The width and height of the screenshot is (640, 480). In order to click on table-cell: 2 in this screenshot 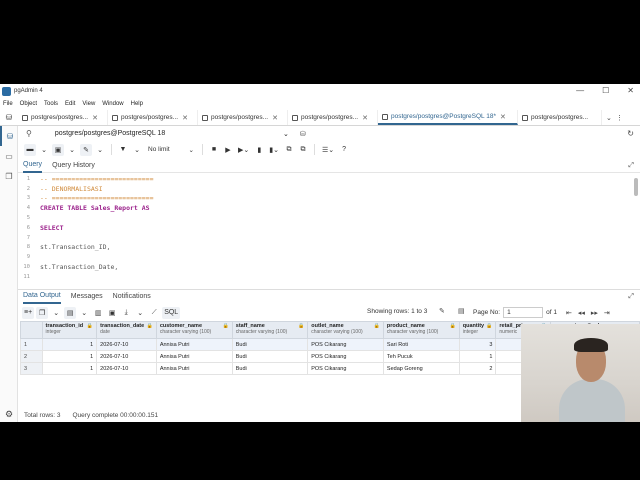, I will do `click(477, 368)`.